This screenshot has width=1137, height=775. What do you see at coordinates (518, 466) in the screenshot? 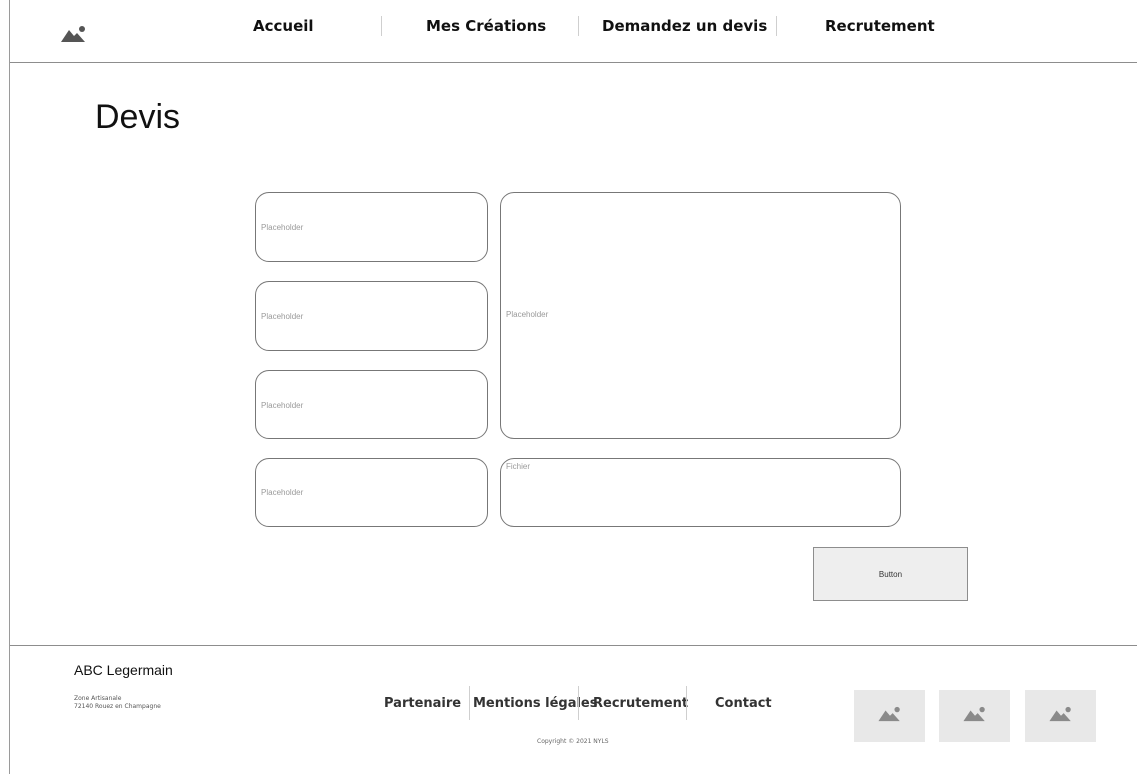
I see `file-placeholder: Fichier` at bounding box center [518, 466].